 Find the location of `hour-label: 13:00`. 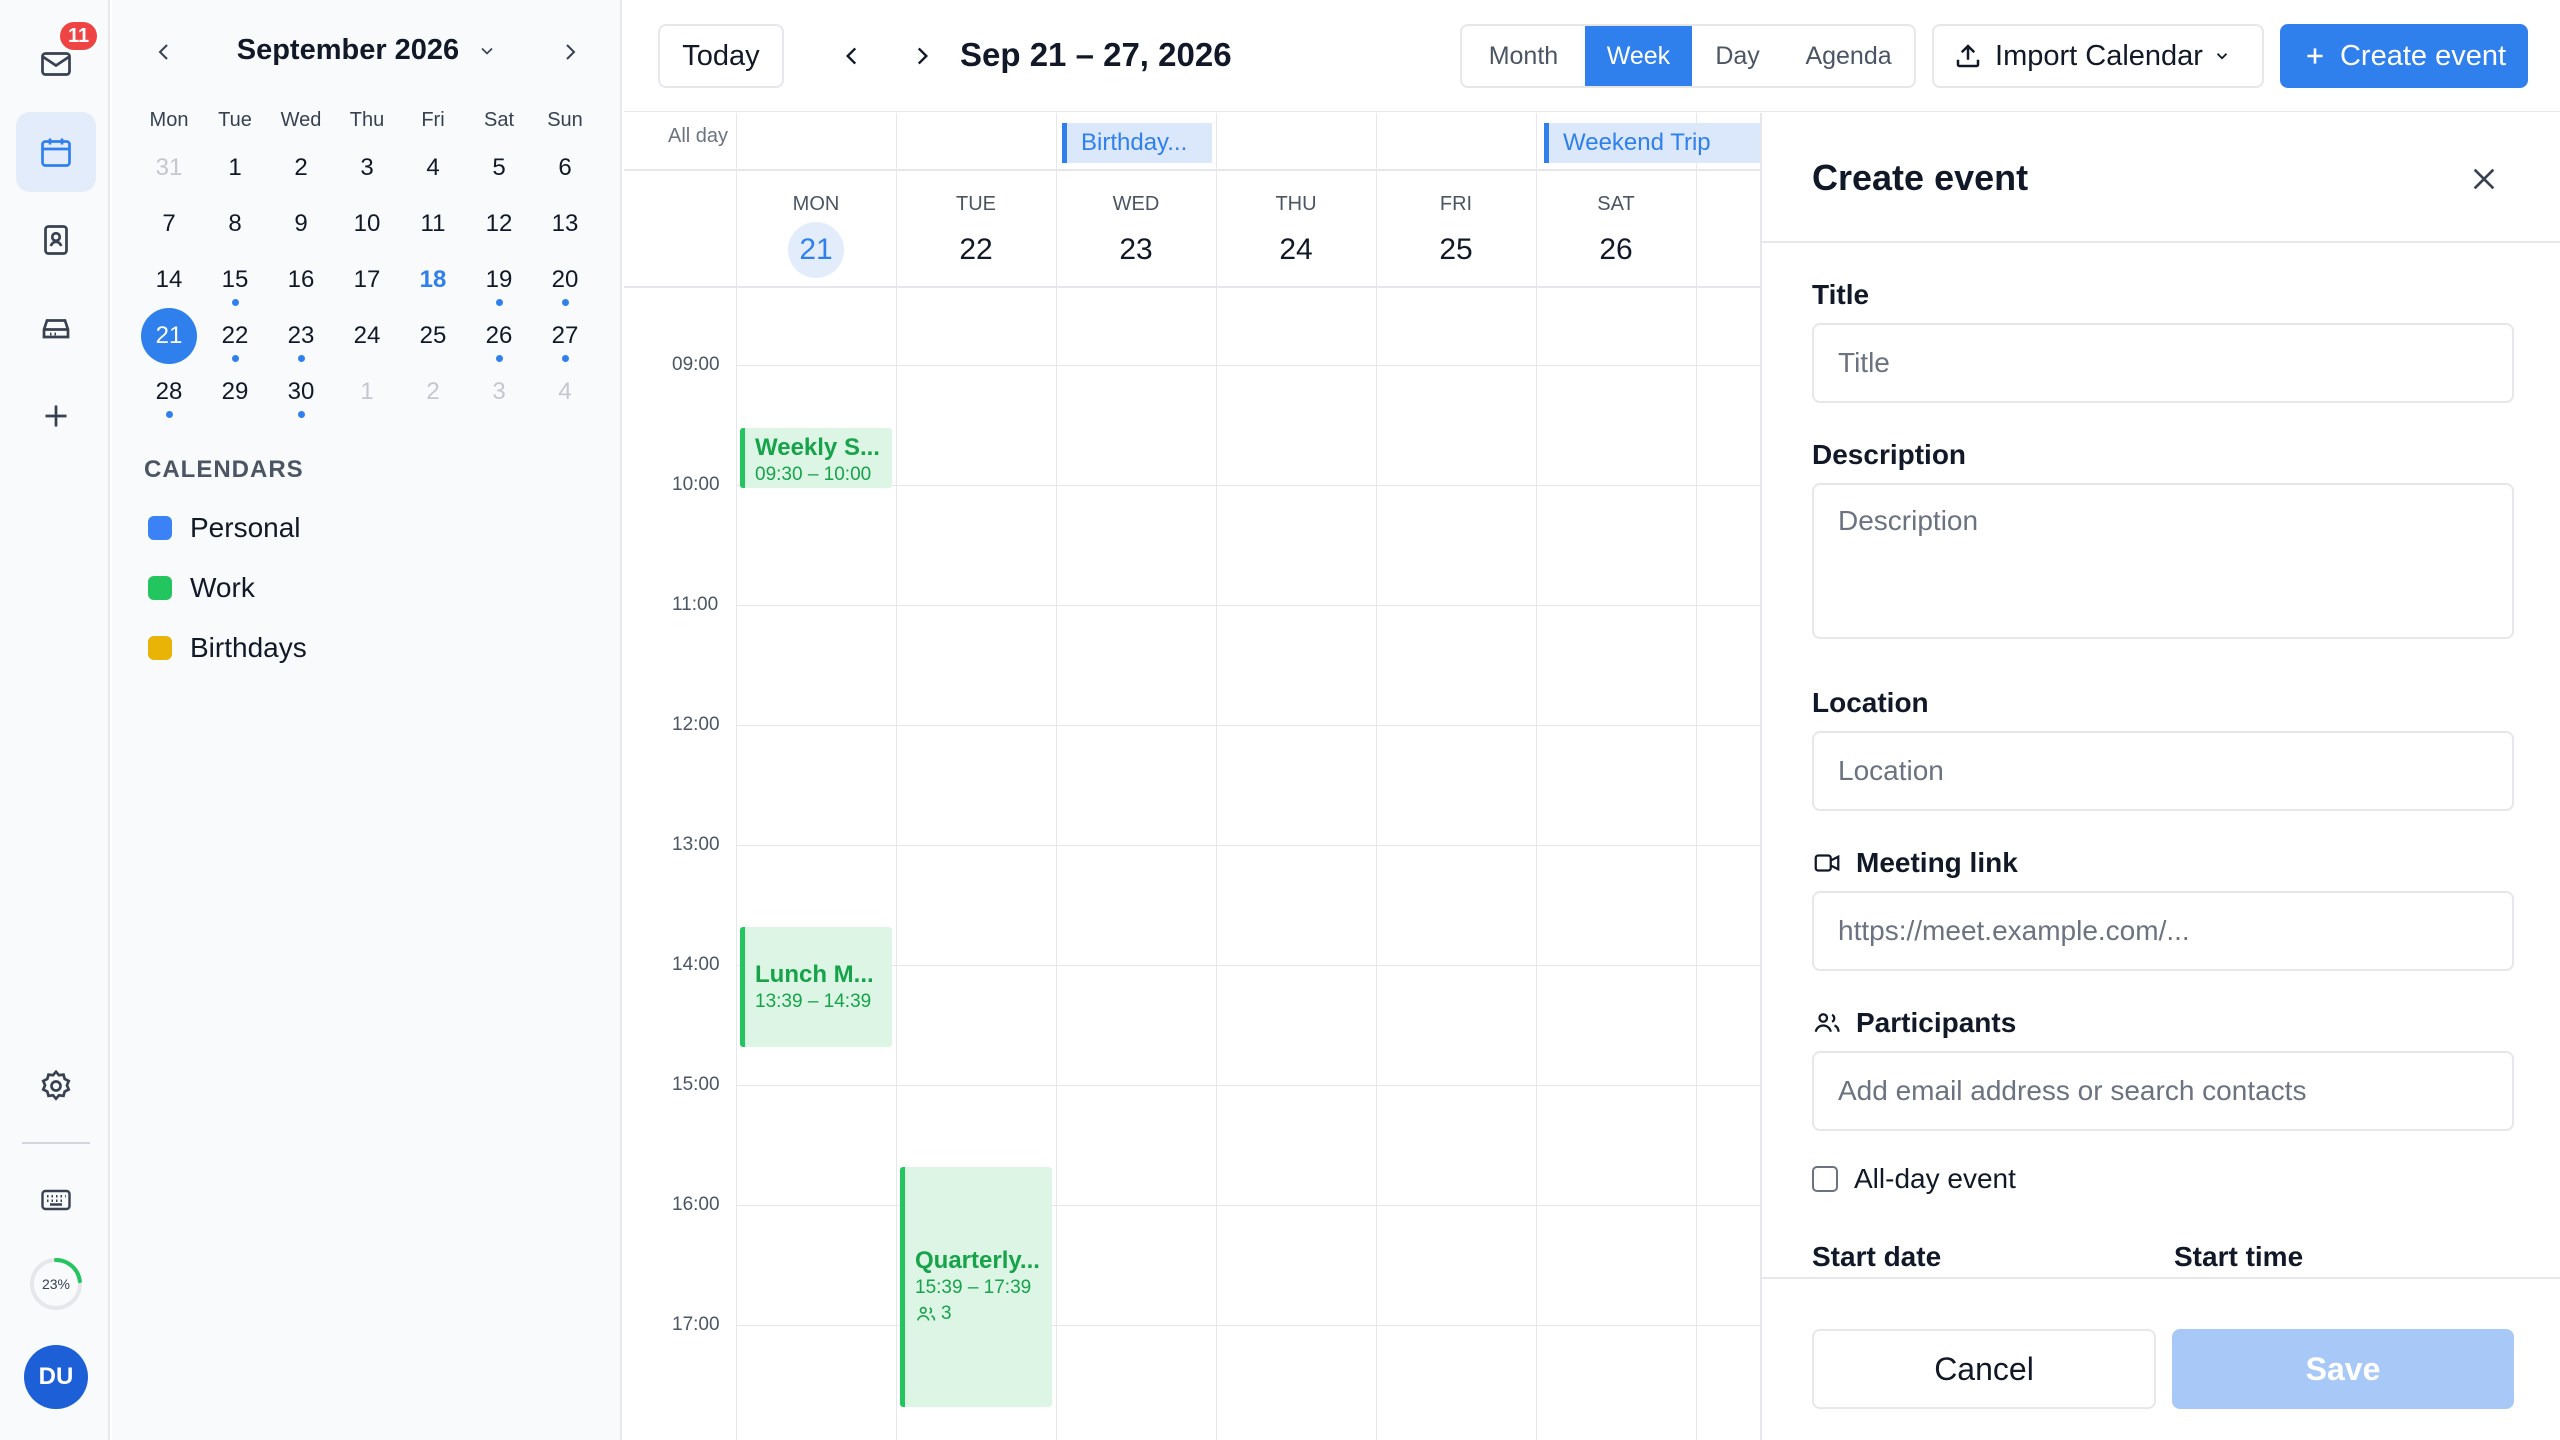

hour-label: 13:00 is located at coordinates (696, 844).